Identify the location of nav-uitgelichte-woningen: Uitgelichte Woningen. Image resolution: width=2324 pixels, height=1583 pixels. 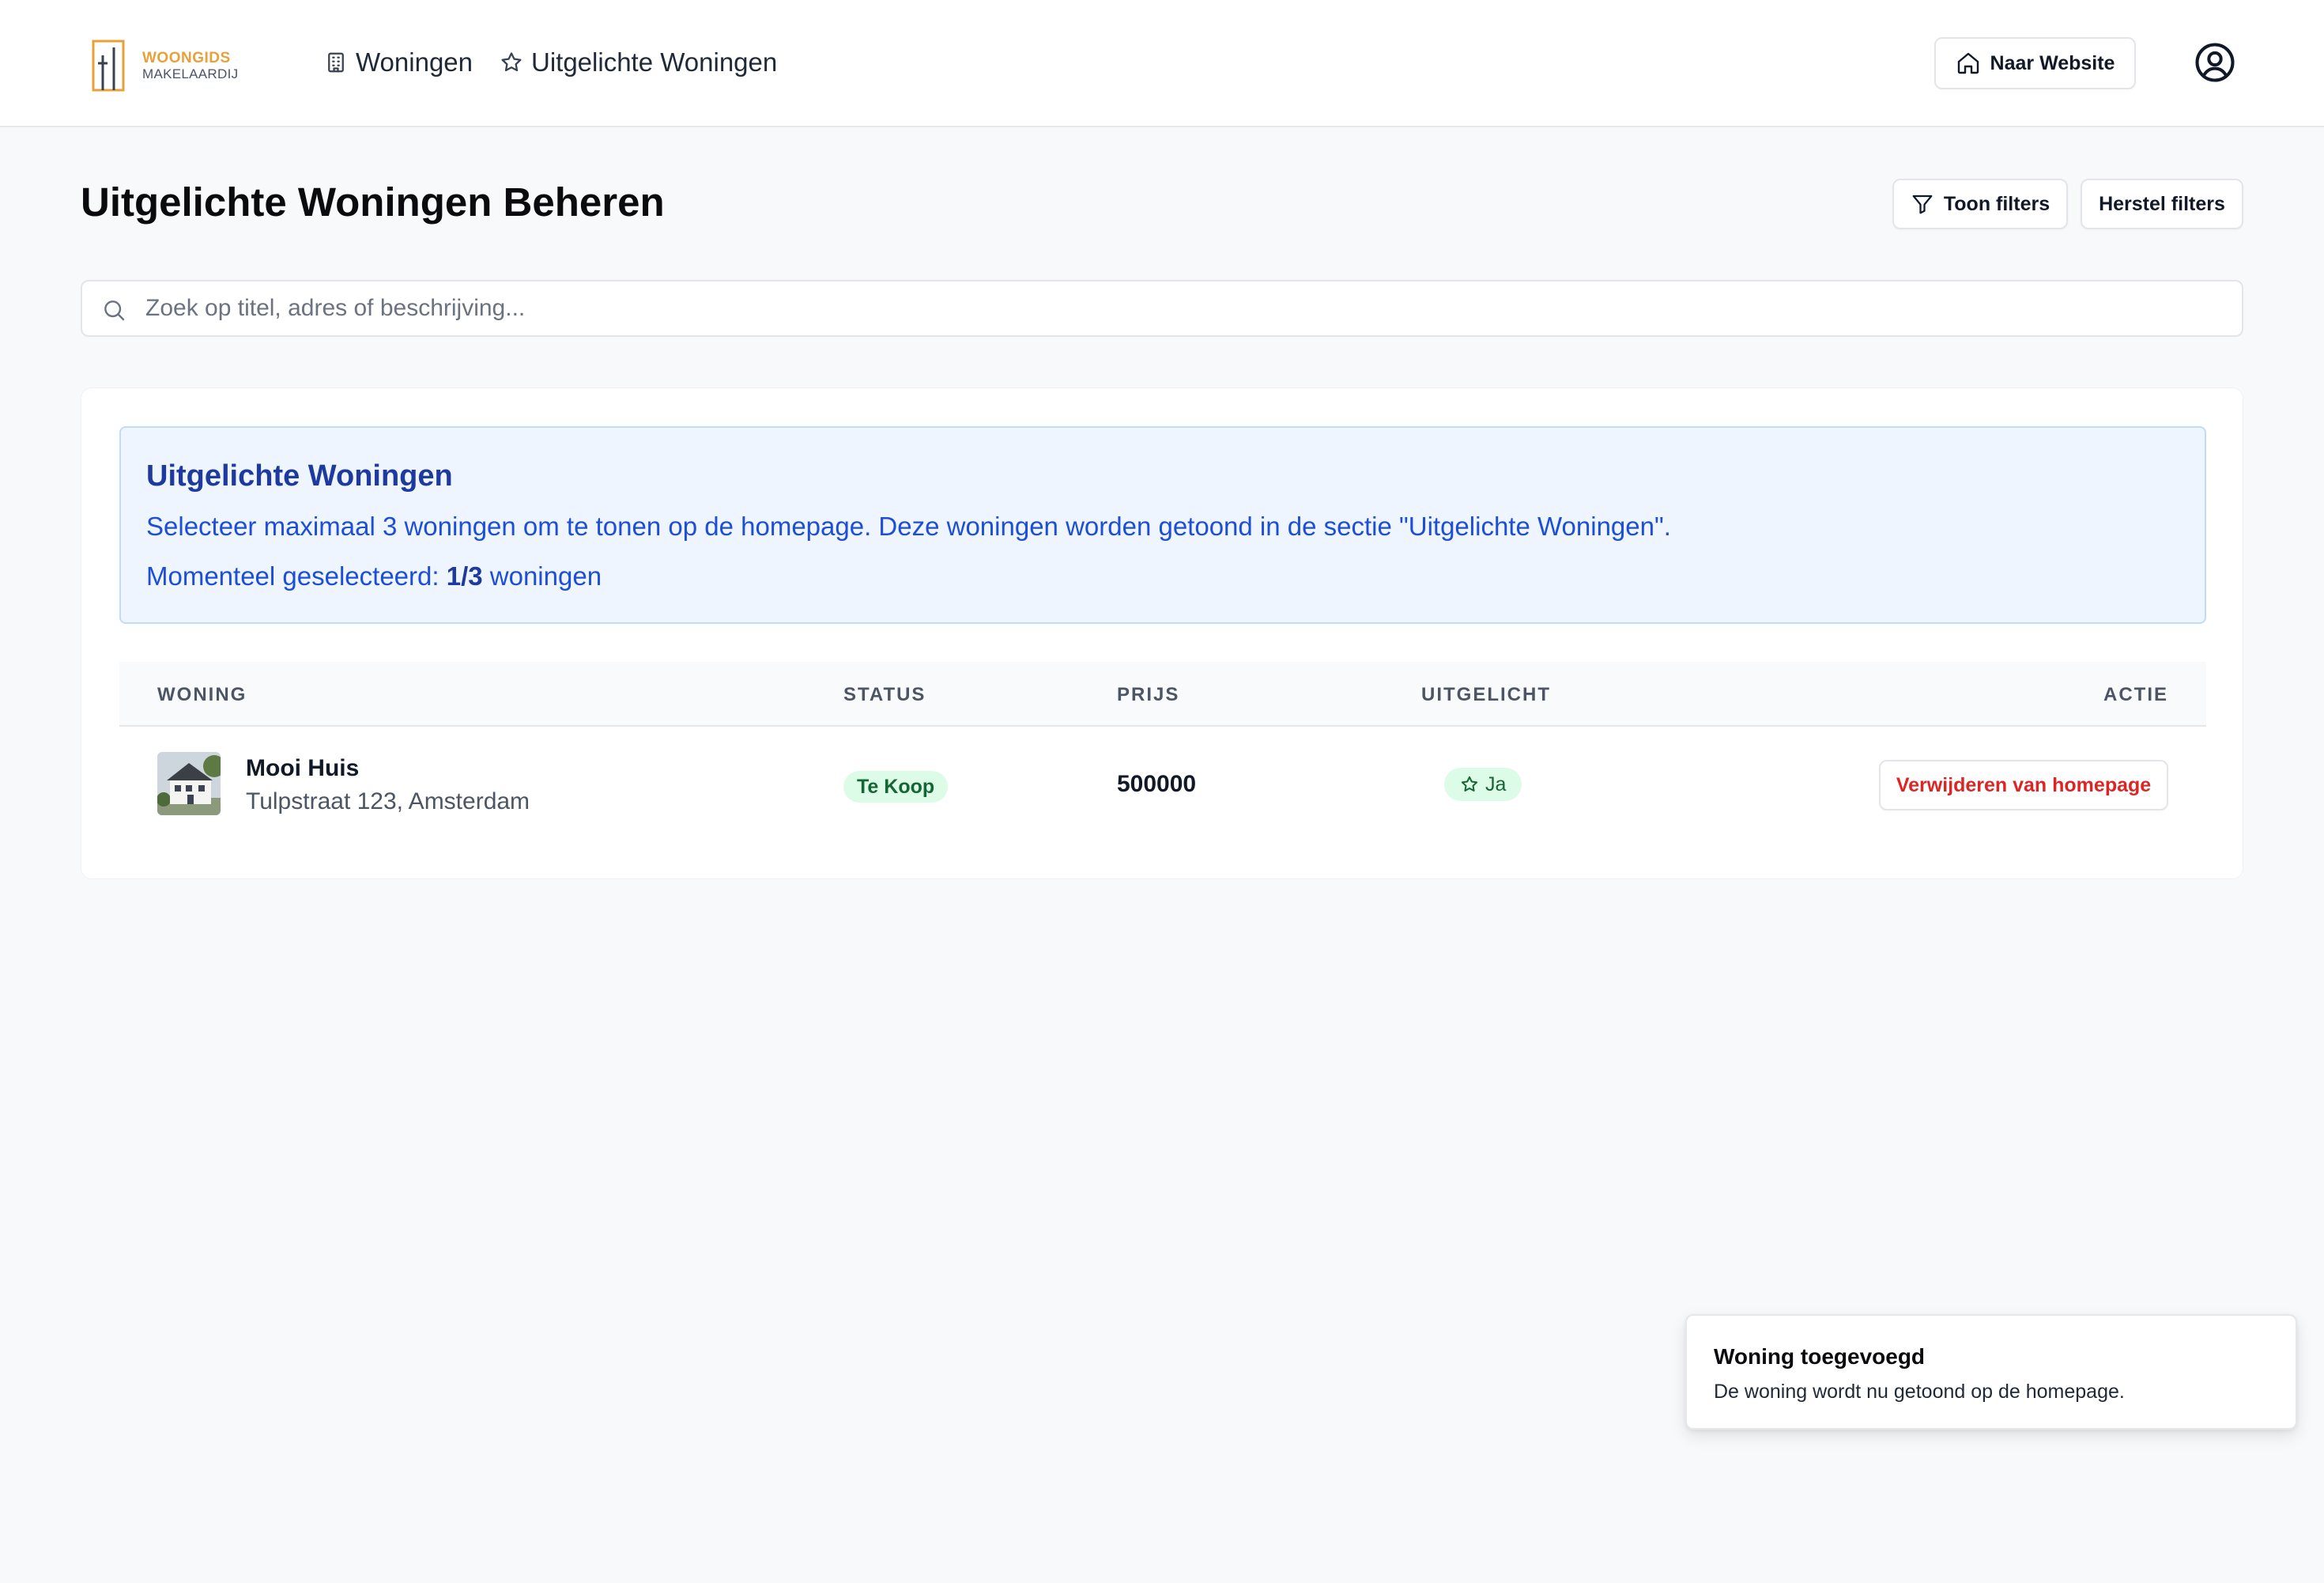
(638, 63).